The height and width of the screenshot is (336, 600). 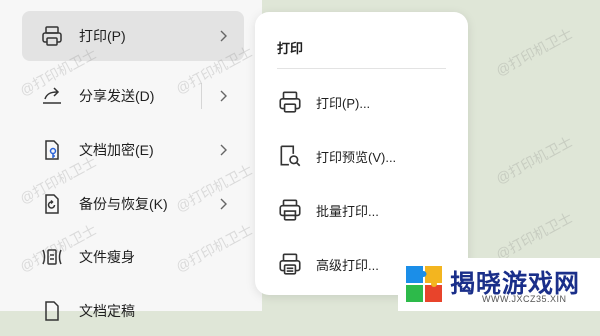 What do you see at coordinates (107, 257) in the screenshot?
I see `menu-item-label: 文件瘦身` at bounding box center [107, 257].